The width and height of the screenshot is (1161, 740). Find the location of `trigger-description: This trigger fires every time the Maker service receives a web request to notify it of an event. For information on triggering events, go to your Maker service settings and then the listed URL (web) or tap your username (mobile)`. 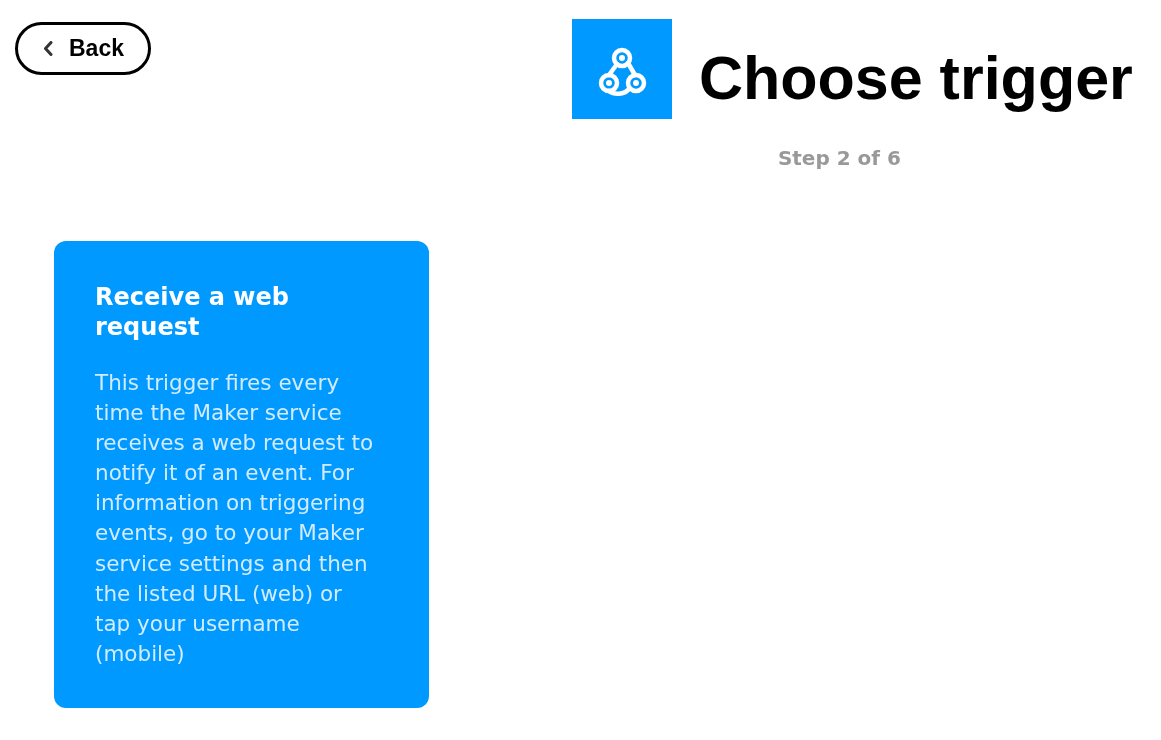

trigger-description: This trigger fires every time the Maker service receives a web request to notify it of an event. For information on triggering events, go to your Maker service settings and then the listed URL (web) or tap your username (mobile) is located at coordinates (235, 518).